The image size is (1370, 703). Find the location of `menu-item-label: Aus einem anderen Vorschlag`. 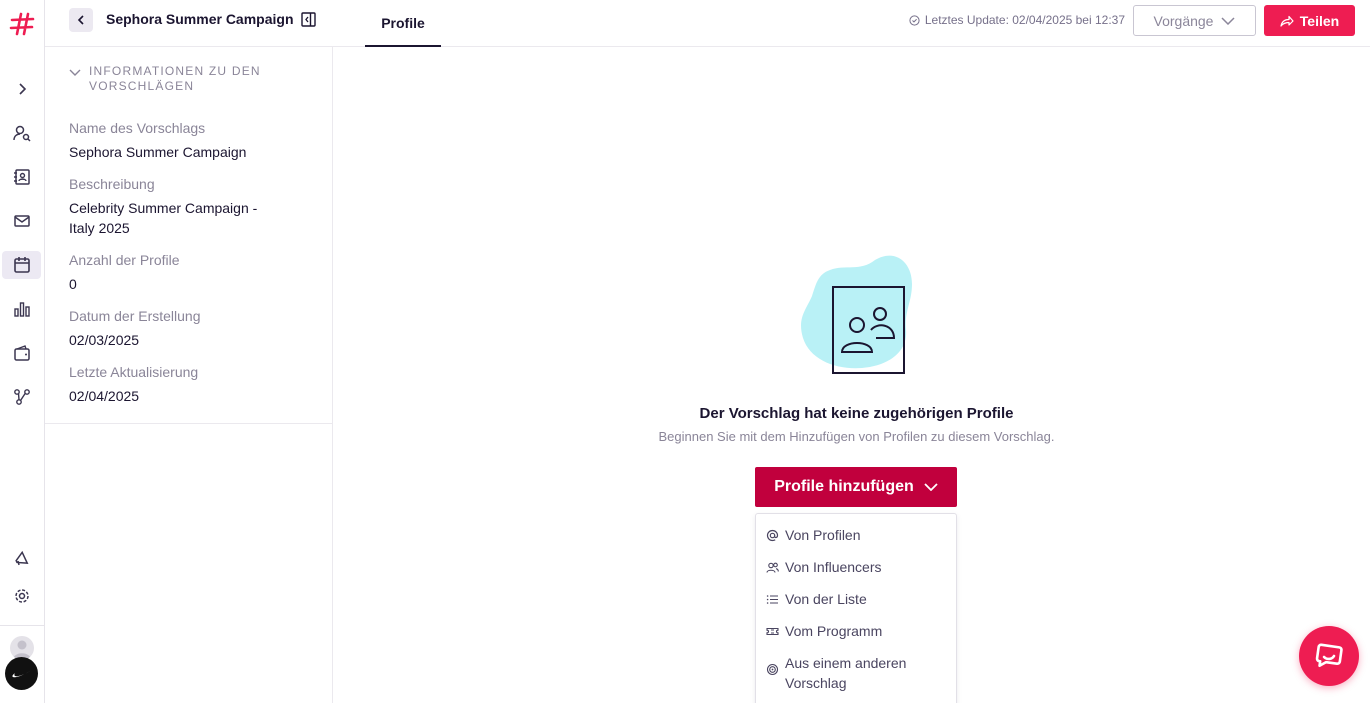

menu-item-label: Aus einem anderen Vorschlag is located at coordinates (846, 673).